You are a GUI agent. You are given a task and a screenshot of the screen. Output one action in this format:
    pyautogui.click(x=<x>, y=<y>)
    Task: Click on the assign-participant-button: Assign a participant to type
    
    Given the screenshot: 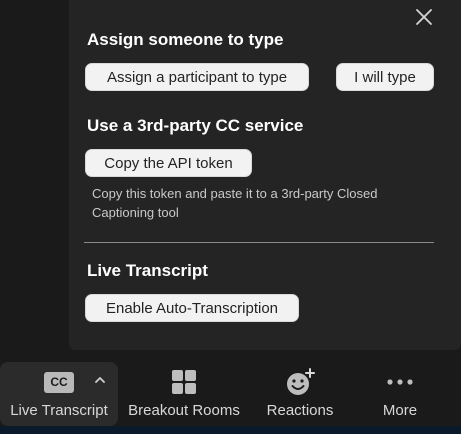 What is the action you would take?
    pyautogui.click(x=197, y=77)
    